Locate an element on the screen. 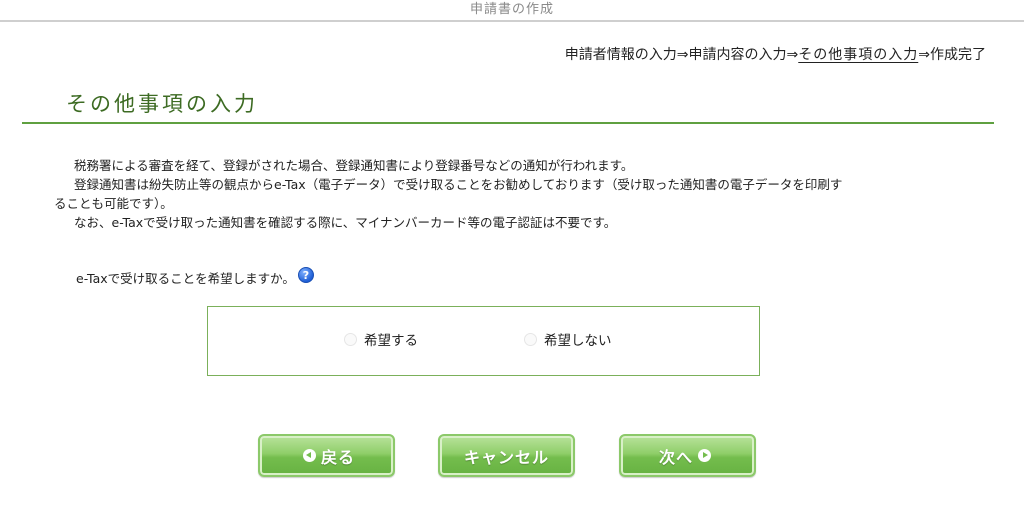 The width and height of the screenshot is (1024, 506). radio-option-yes: 希望する is located at coordinates (381, 339).